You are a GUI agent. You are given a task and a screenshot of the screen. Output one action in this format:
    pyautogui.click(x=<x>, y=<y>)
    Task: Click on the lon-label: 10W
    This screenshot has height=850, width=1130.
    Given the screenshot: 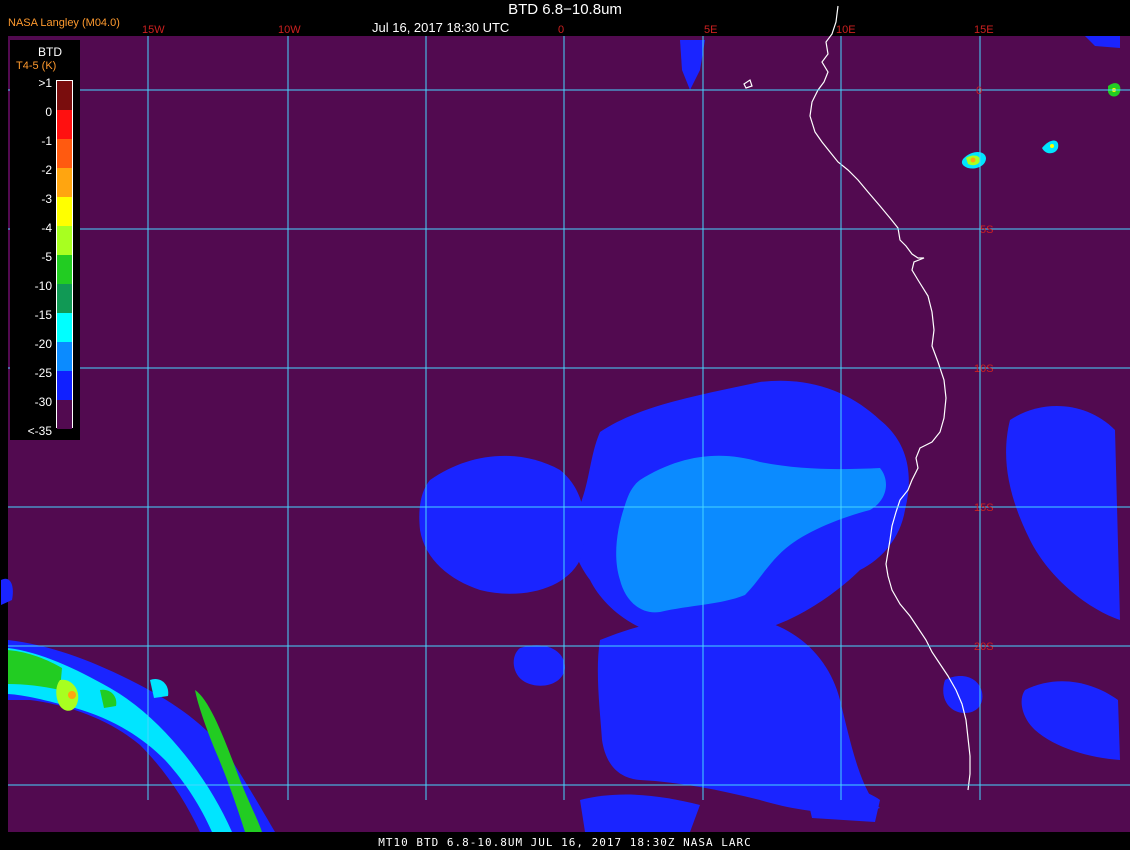 What is the action you would take?
    pyautogui.click(x=289, y=30)
    